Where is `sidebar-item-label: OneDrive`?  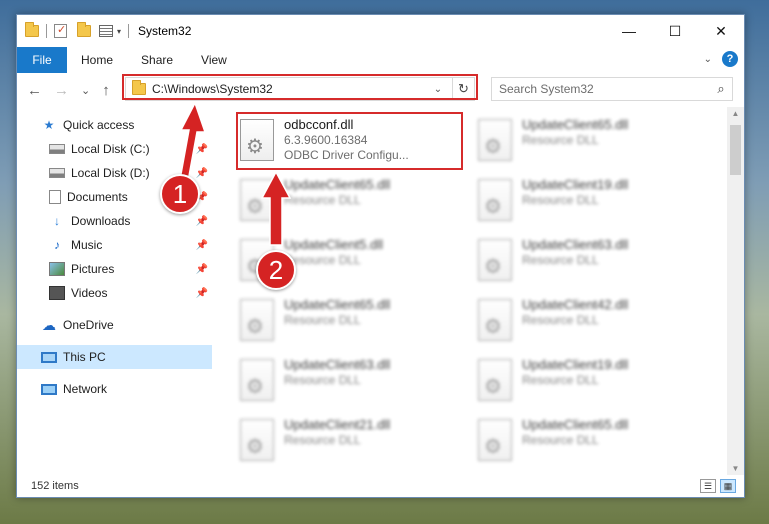 sidebar-item-label: OneDrive is located at coordinates (88, 325).